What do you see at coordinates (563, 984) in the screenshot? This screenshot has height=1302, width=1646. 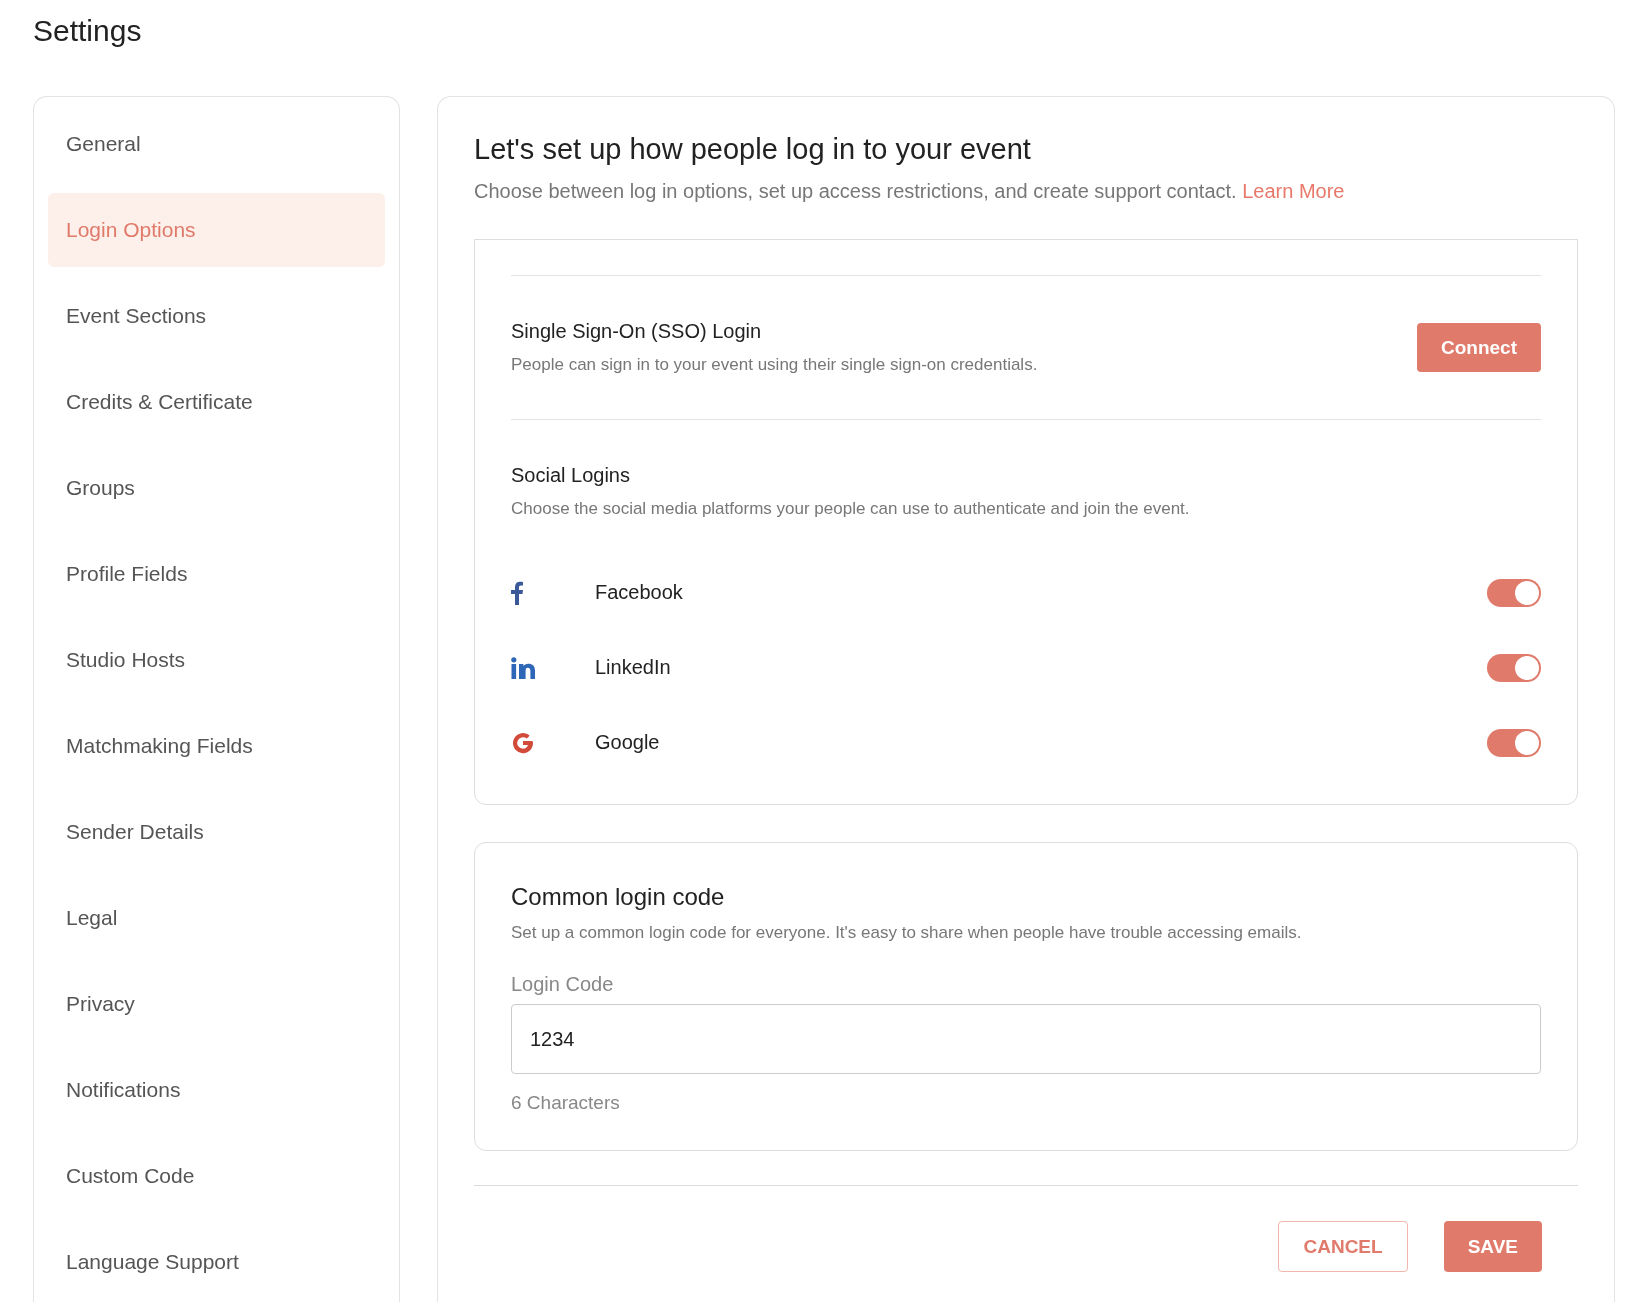 I see `field-label: Login Code` at bounding box center [563, 984].